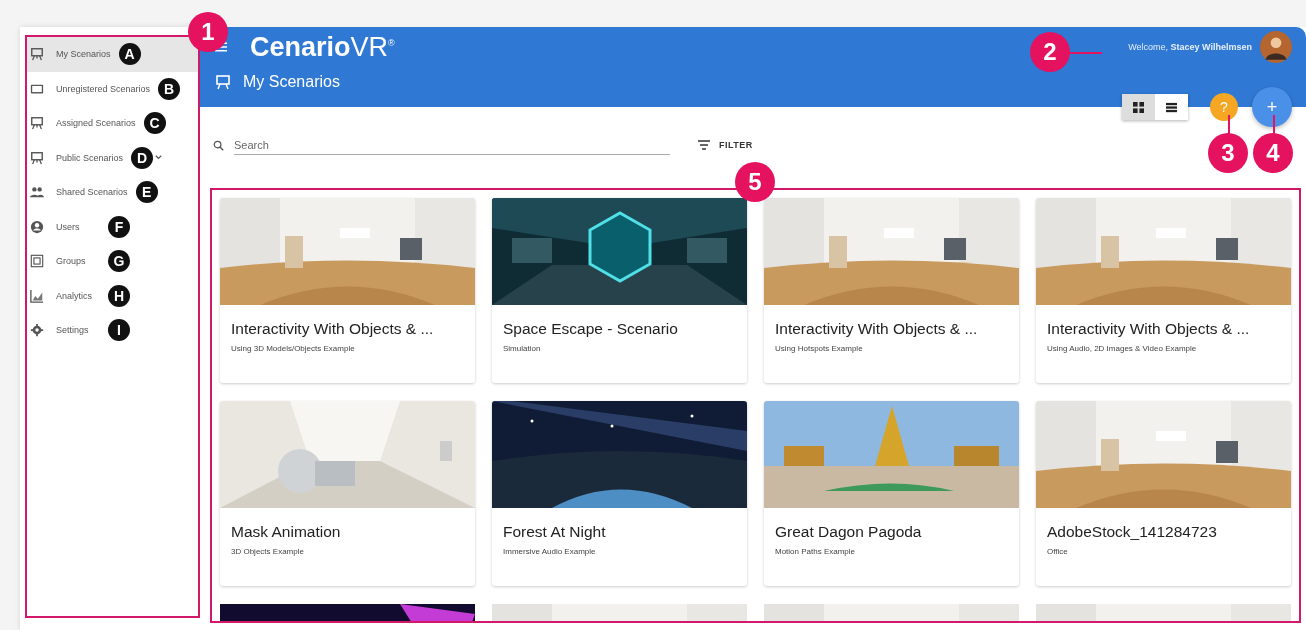  I want to click on callout-badge: H, so click(119, 295).